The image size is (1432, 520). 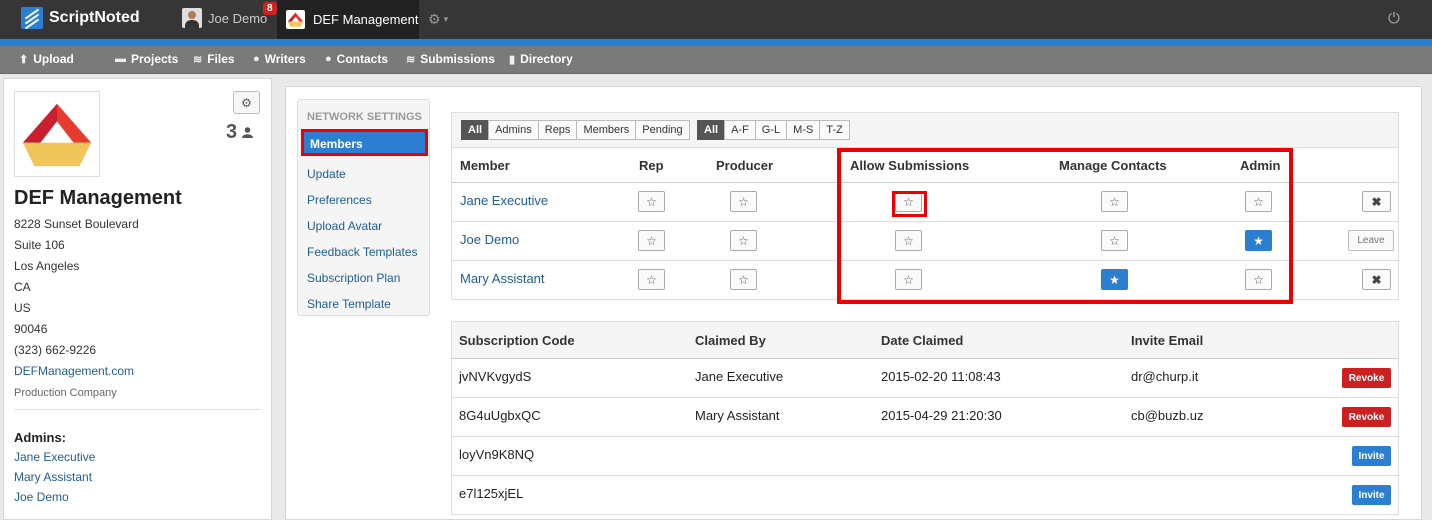 I want to click on nav-projects: ▬ Projects, so click(x=146, y=59).